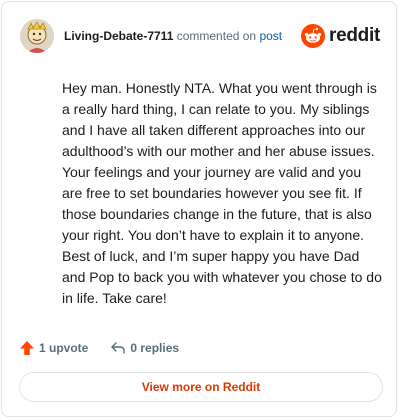 This screenshot has width=400, height=420. I want to click on upvote-arrow-icon, so click(27, 348).